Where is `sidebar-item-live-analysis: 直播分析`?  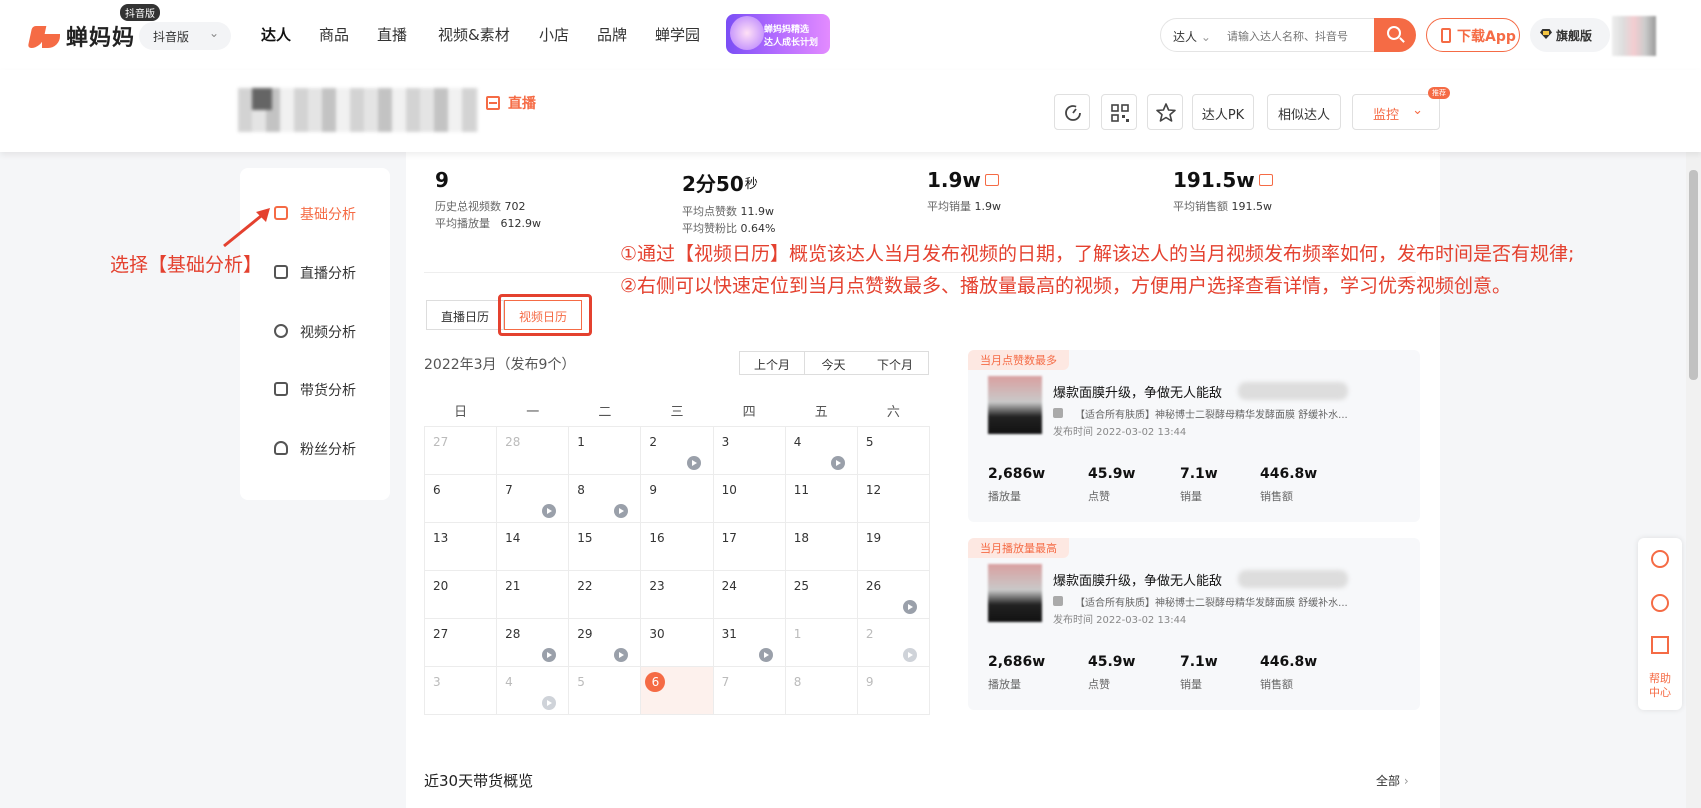
sidebar-item-live-analysis: 直播分析 is located at coordinates (315, 273).